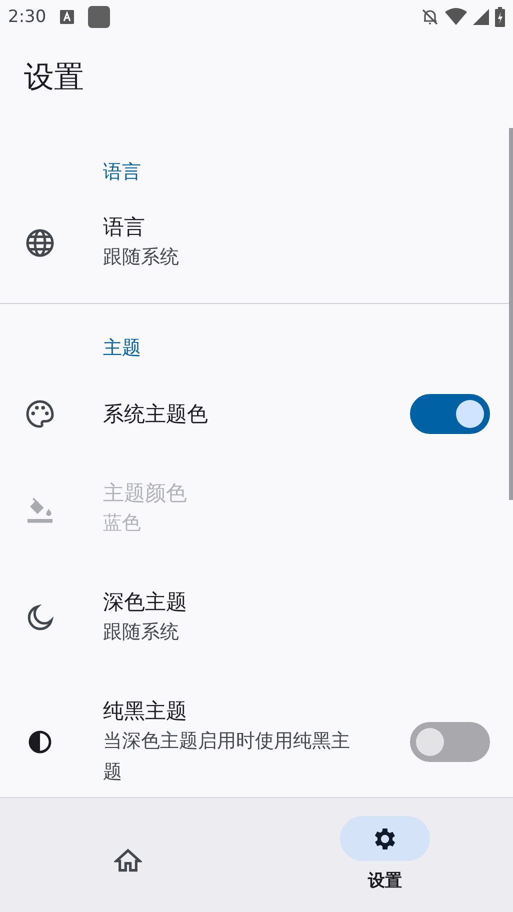 The width and height of the screenshot is (513, 912). Describe the element at coordinates (227, 757) in the screenshot. I see `setting-description: 当深色主题启用时使用纯黑主题` at that location.